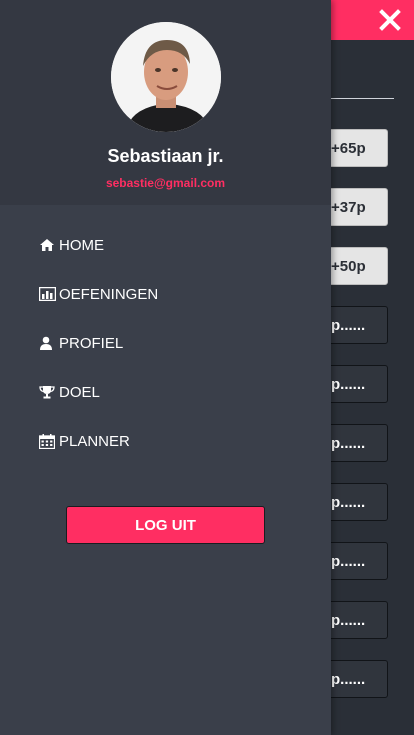 The width and height of the screenshot is (414, 735). Describe the element at coordinates (91, 343) in the screenshot. I see `menu-item-label: PROFIEL` at that location.